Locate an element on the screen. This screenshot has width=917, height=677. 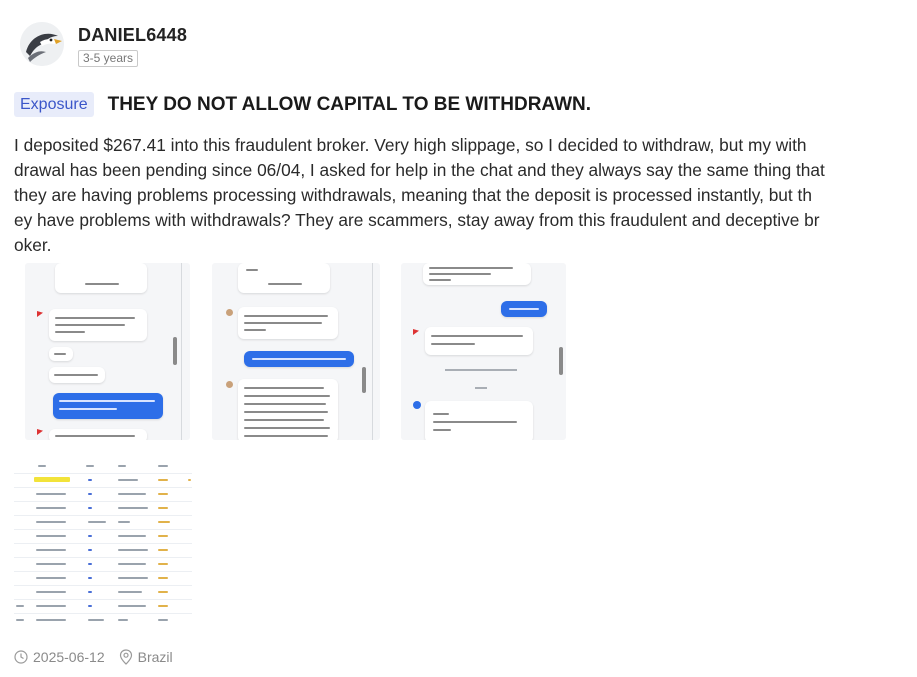
post-header: DANIEL6448 3-5 years is located at coordinates (103, 44).